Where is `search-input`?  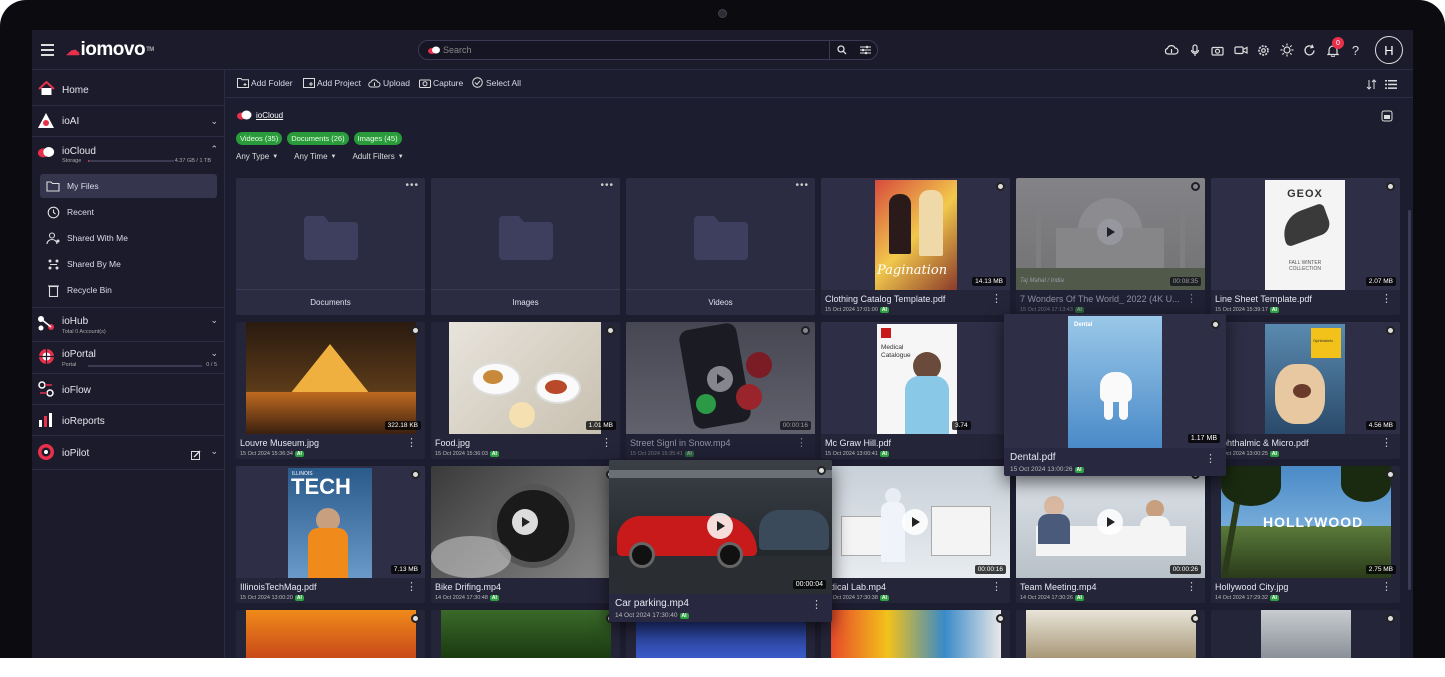
search-input is located at coordinates (633, 50).